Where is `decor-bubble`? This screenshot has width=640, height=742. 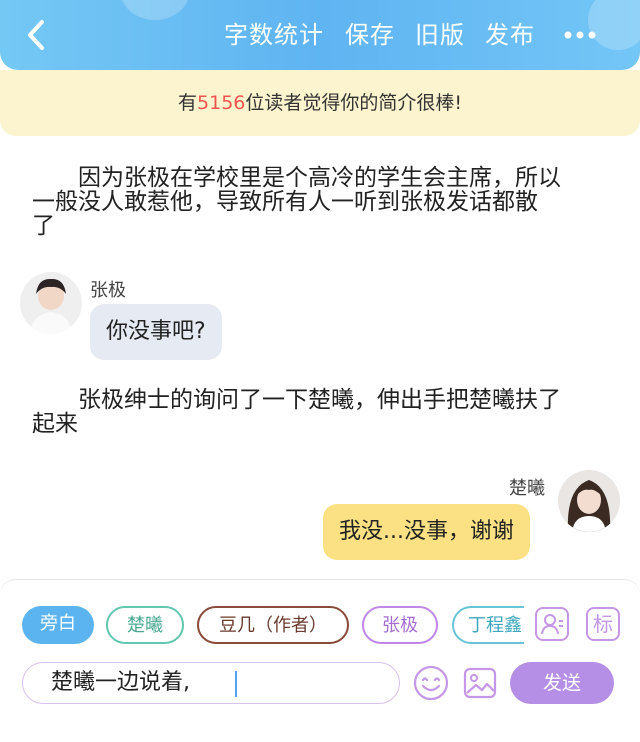 decor-bubble is located at coordinates (155, 10).